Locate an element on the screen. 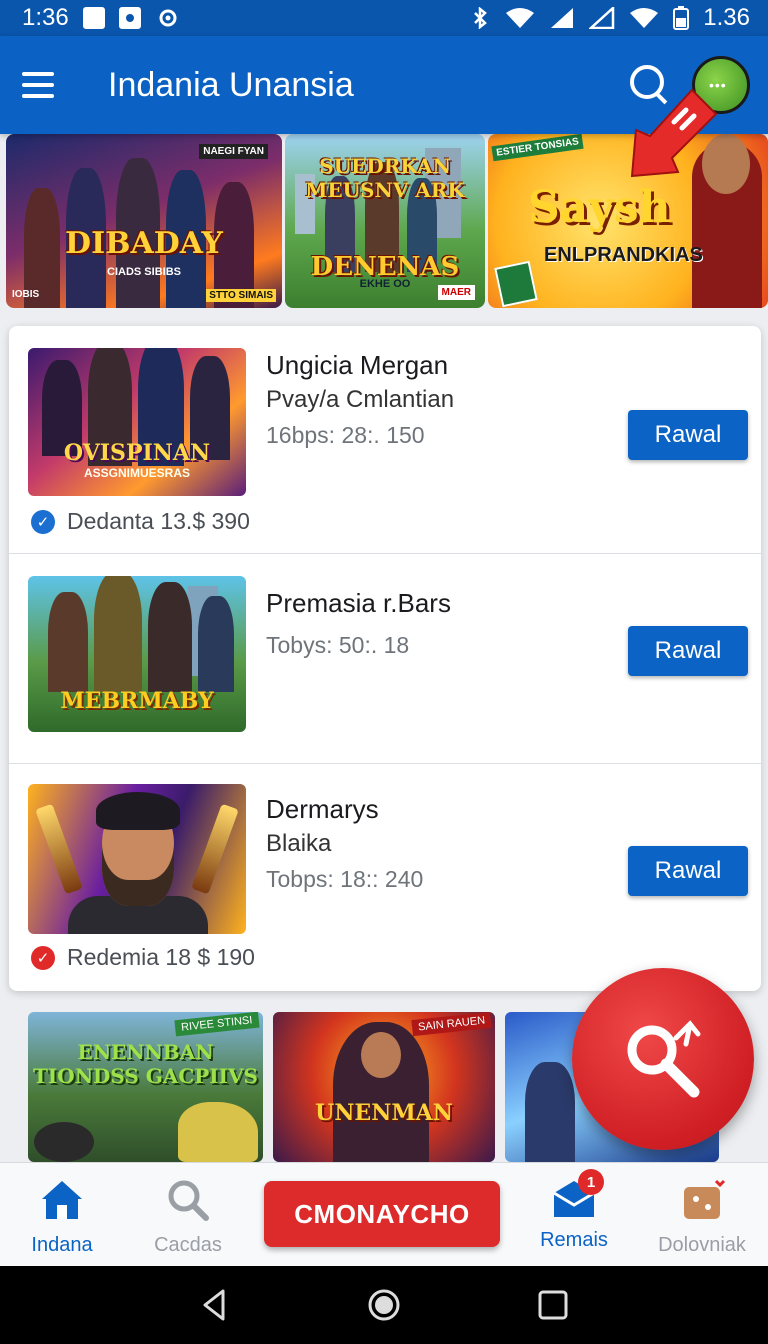 This screenshot has height=1344, width=768. banner-2-corner: MAER is located at coordinates (456, 292).